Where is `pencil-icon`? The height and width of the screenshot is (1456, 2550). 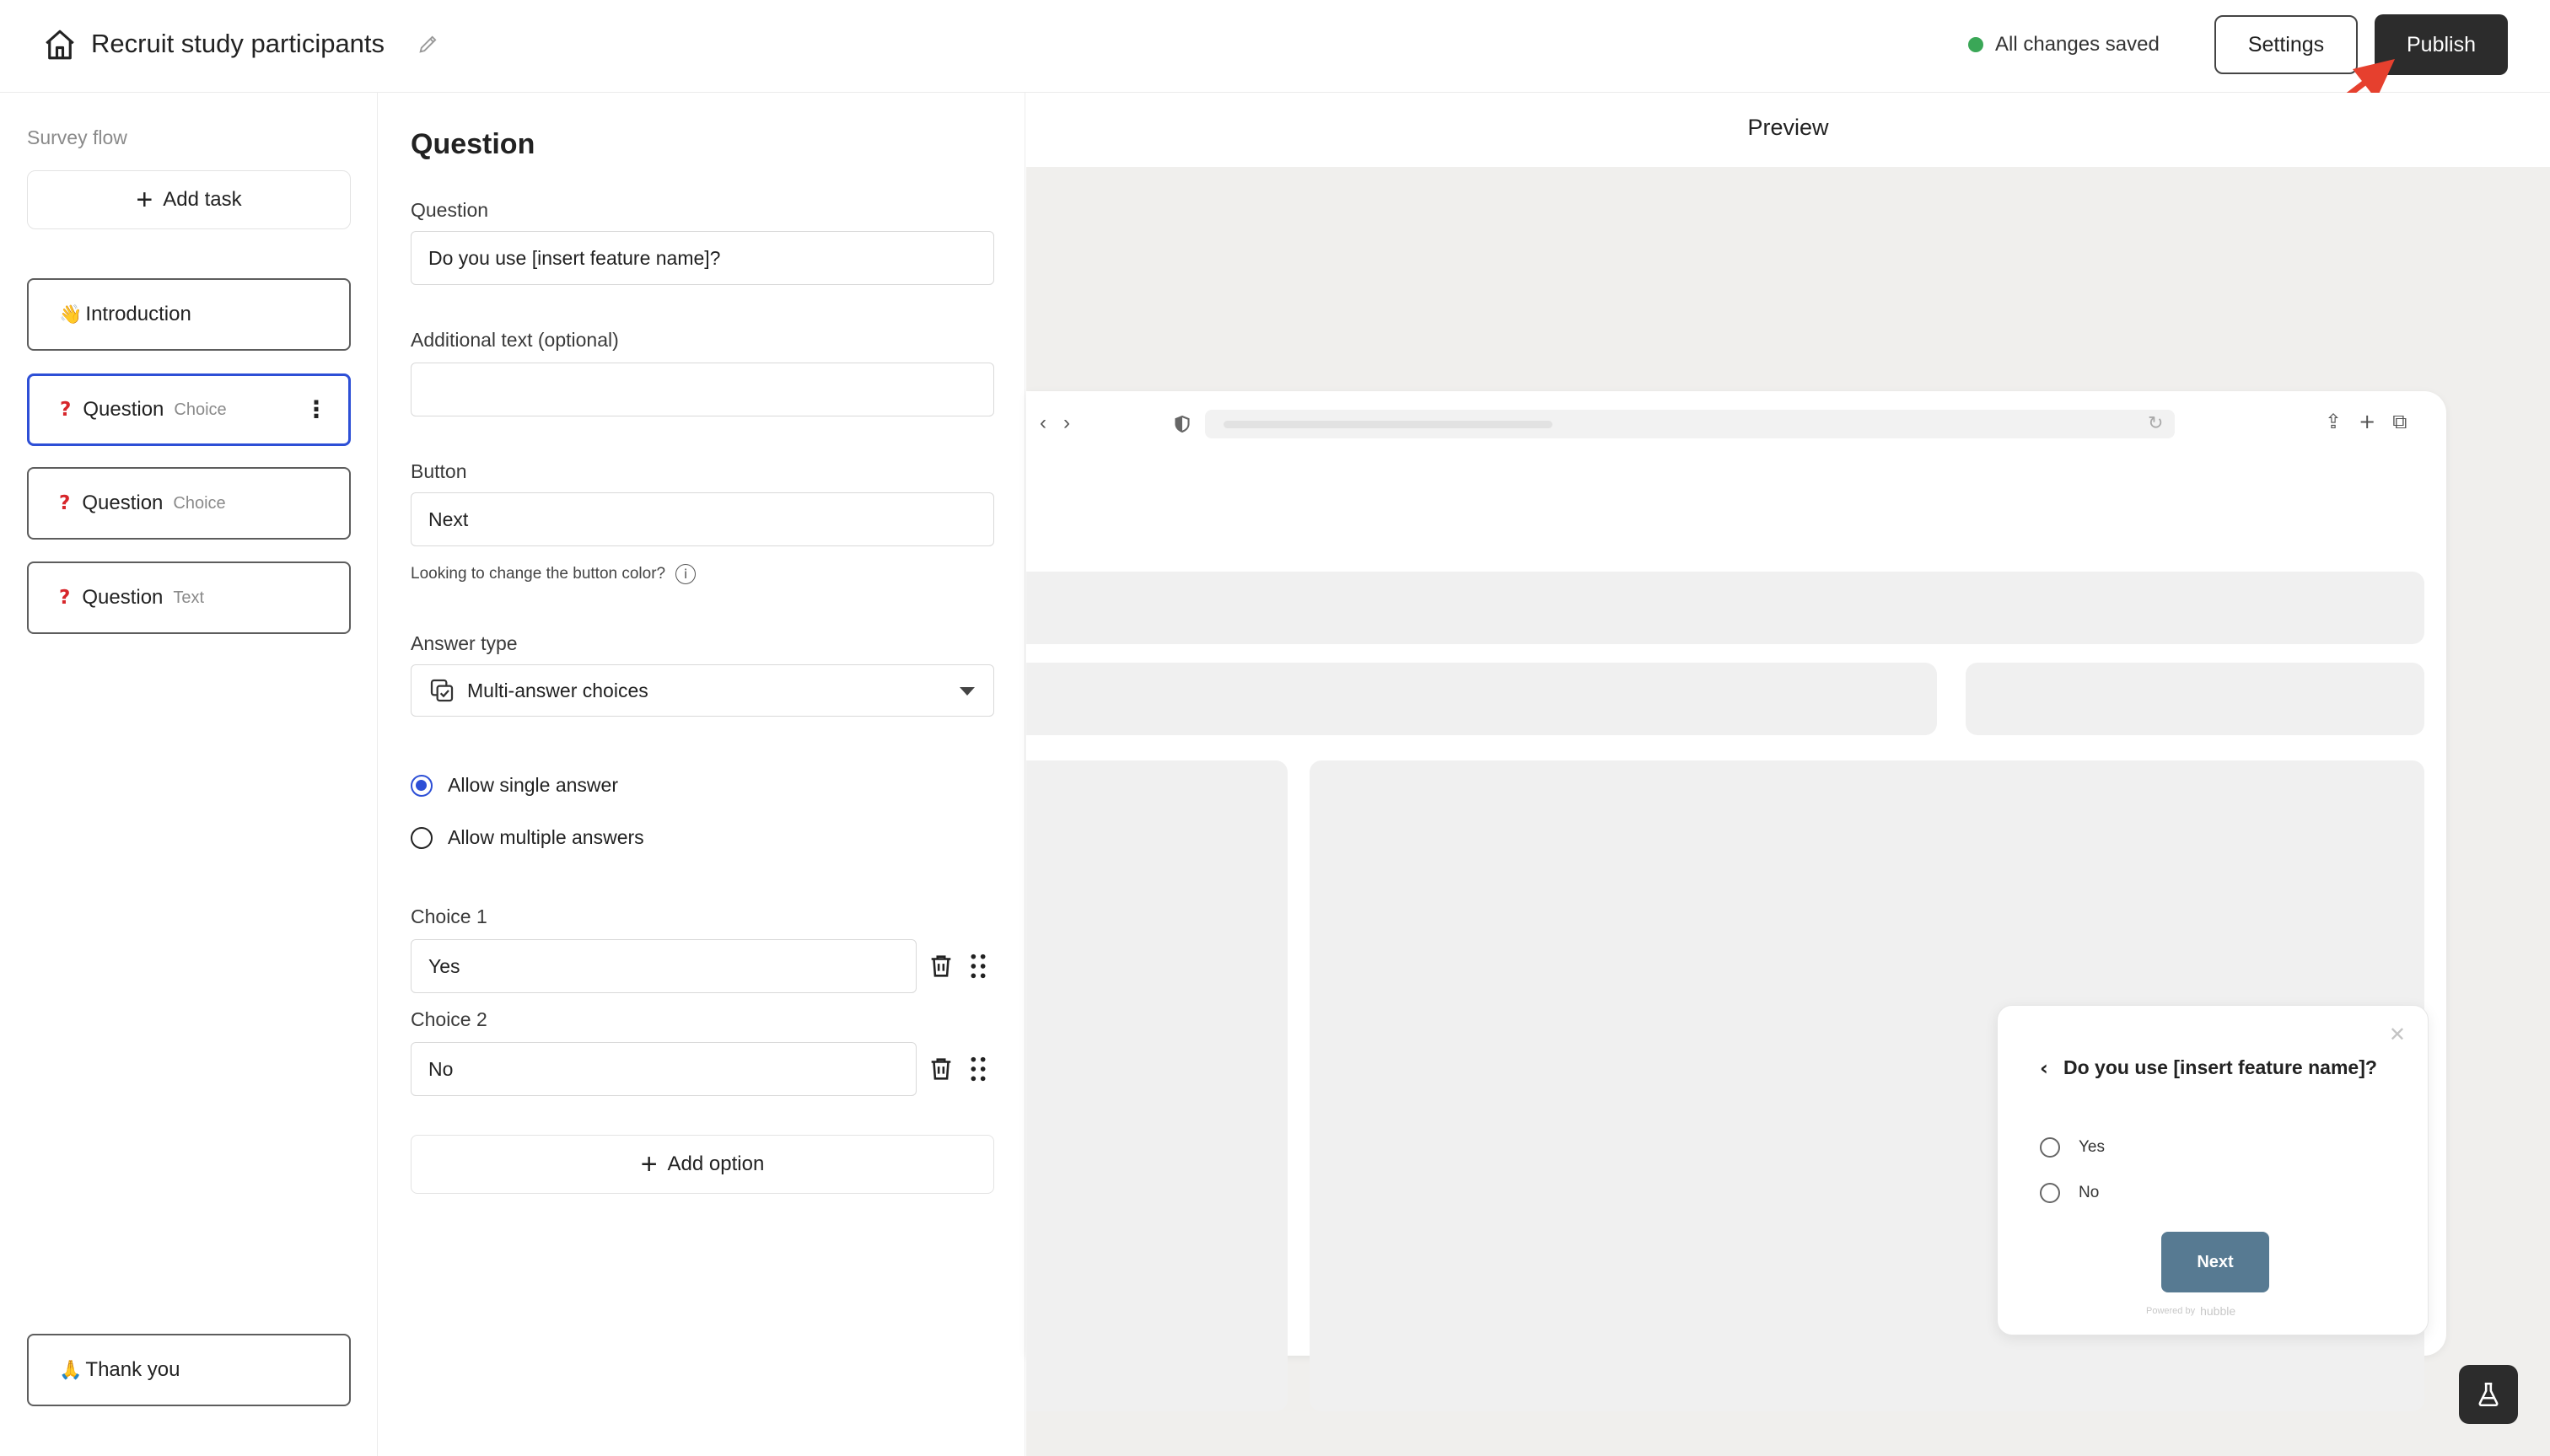
pencil-icon is located at coordinates (428, 44).